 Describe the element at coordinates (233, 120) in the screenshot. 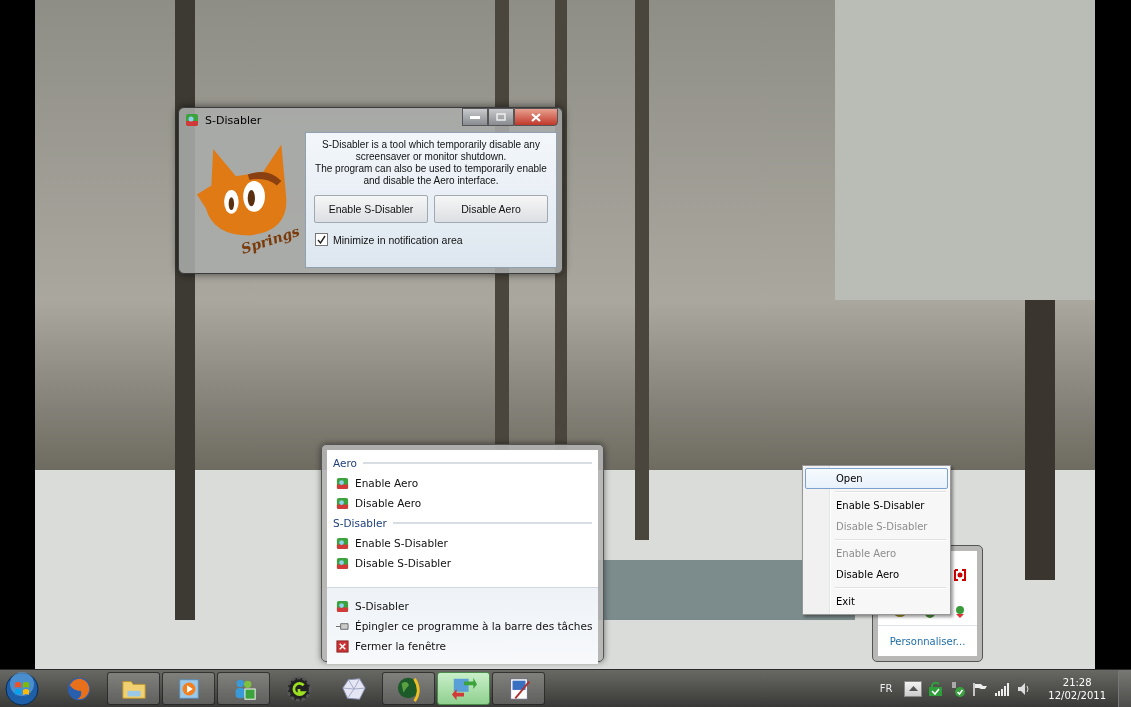

I see `window-title: S-Disabler` at that location.